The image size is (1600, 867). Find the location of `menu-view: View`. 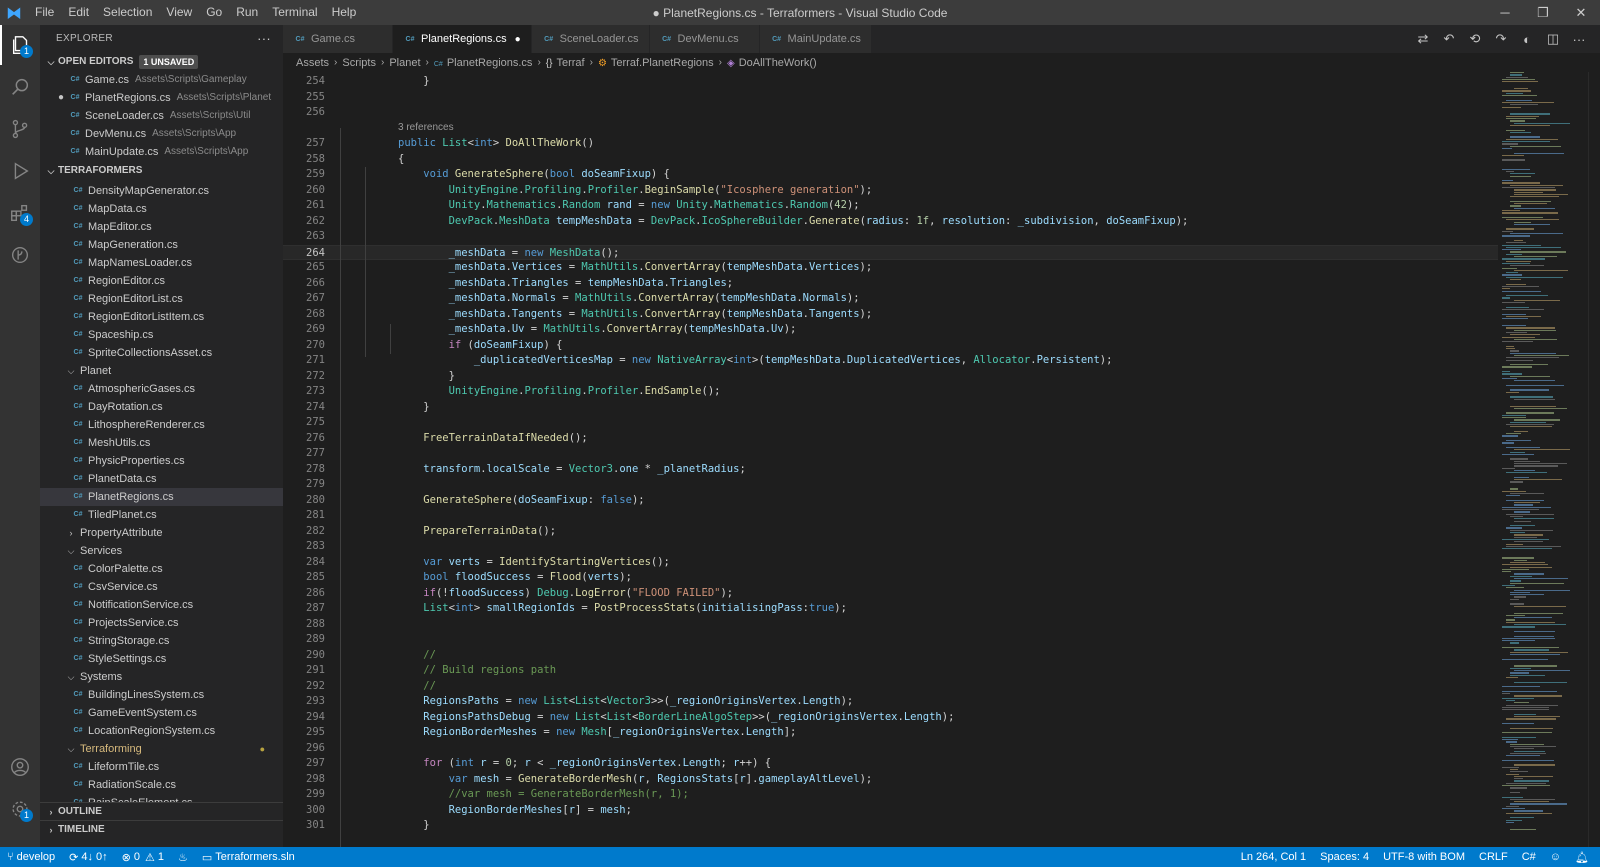

menu-view: View is located at coordinates (179, 12).